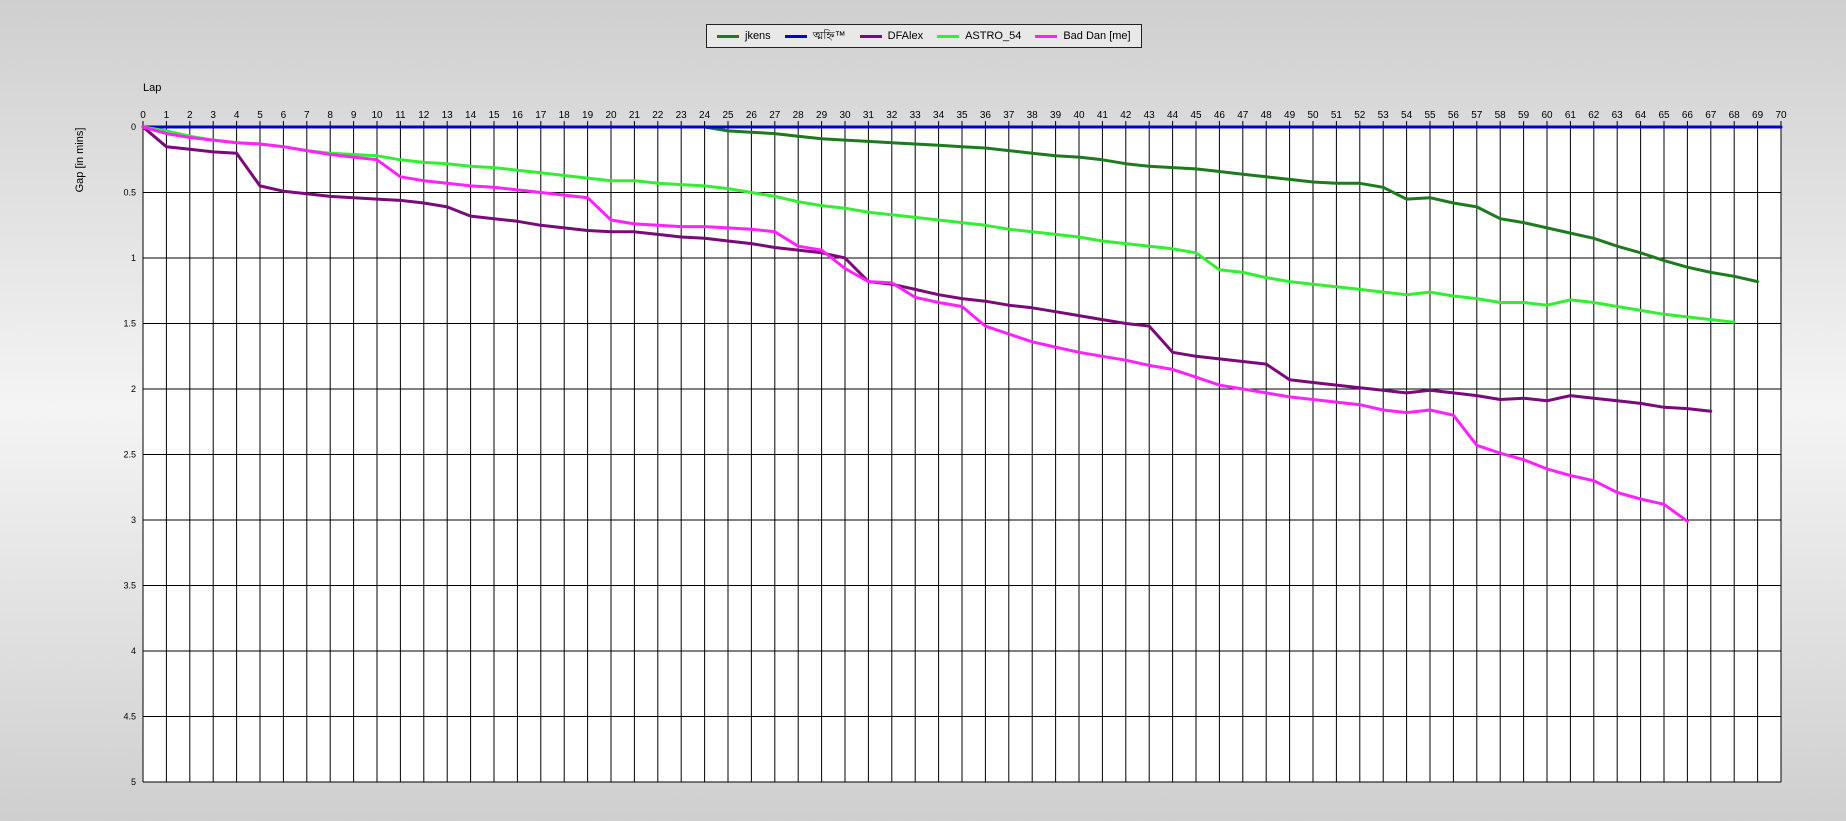 This screenshot has height=821, width=1846. What do you see at coordinates (728, 115) in the screenshot?
I see `x-tick-label: 25` at bounding box center [728, 115].